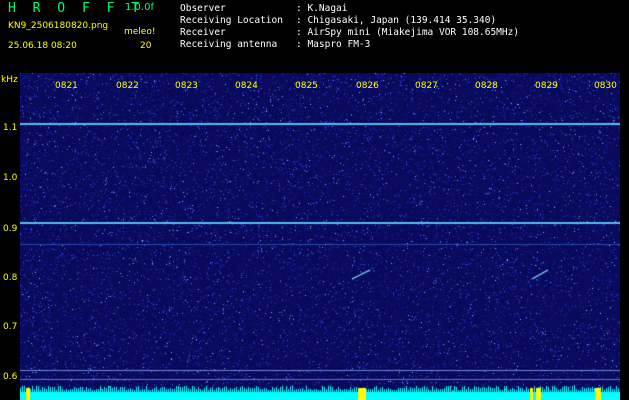 The width and height of the screenshot is (629, 400). Describe the element at coordinates (486, 86) in the screenshot. I see `x-tick-0828: 0828` at that location.